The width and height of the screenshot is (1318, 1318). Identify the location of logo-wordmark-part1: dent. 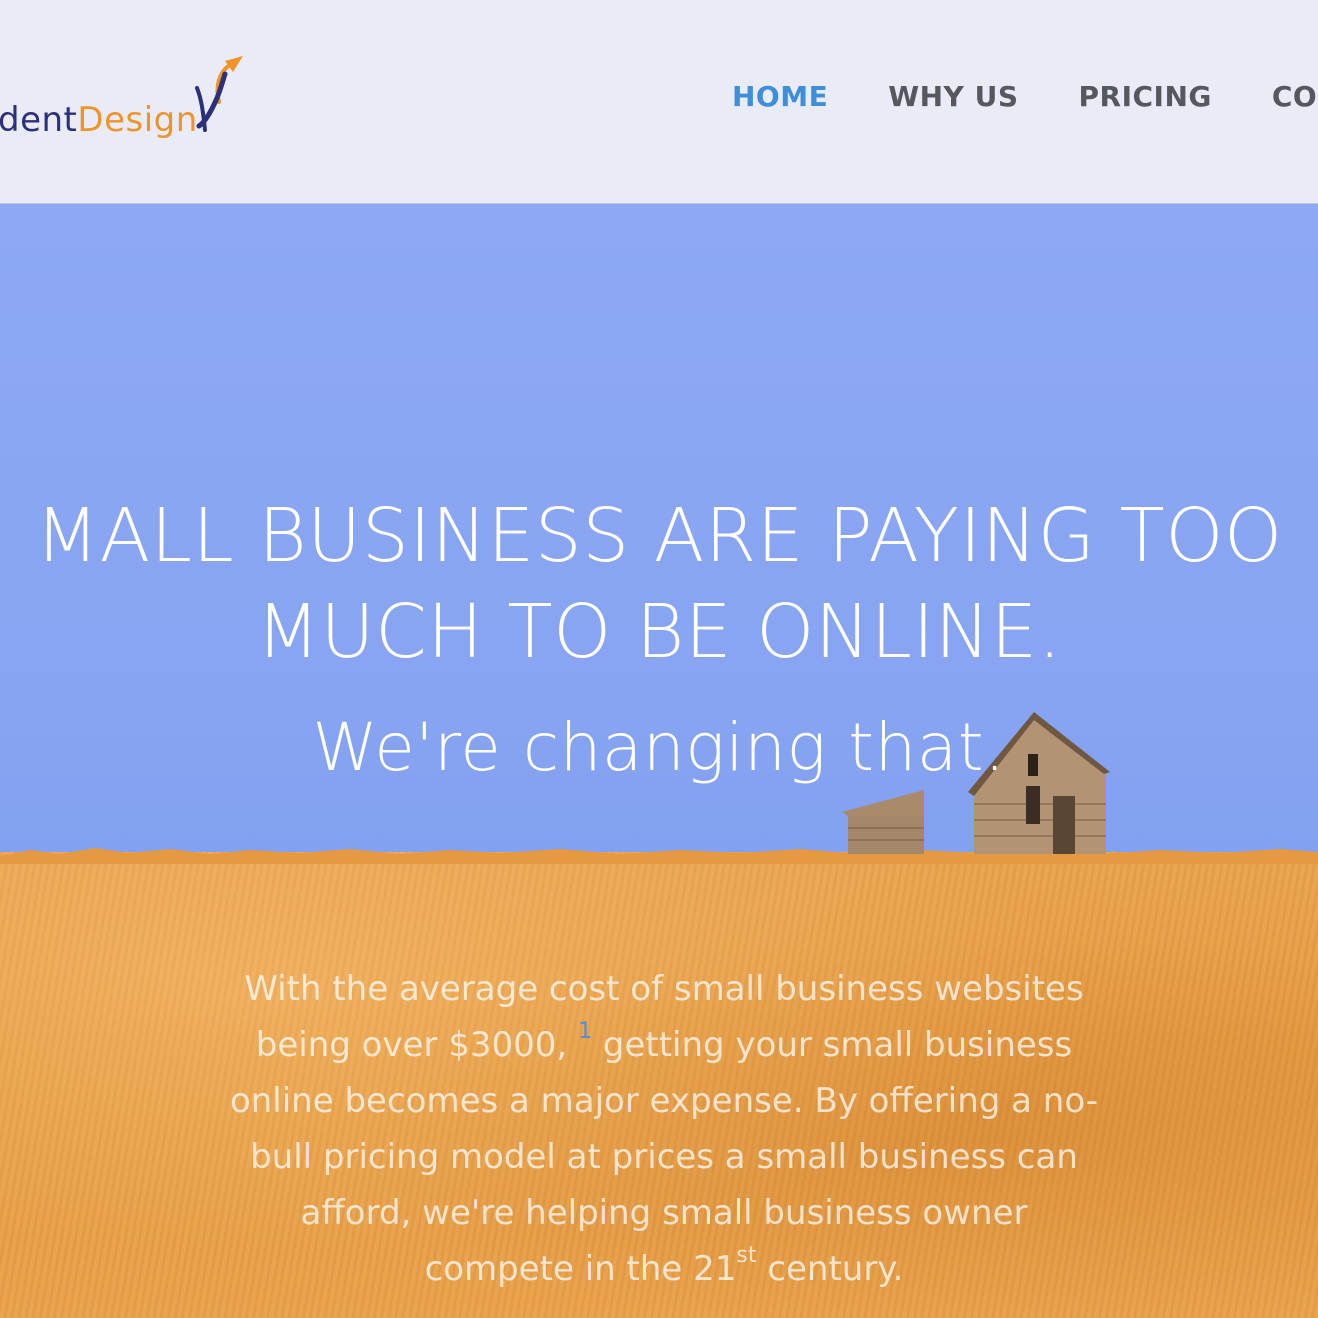
(39, 120).